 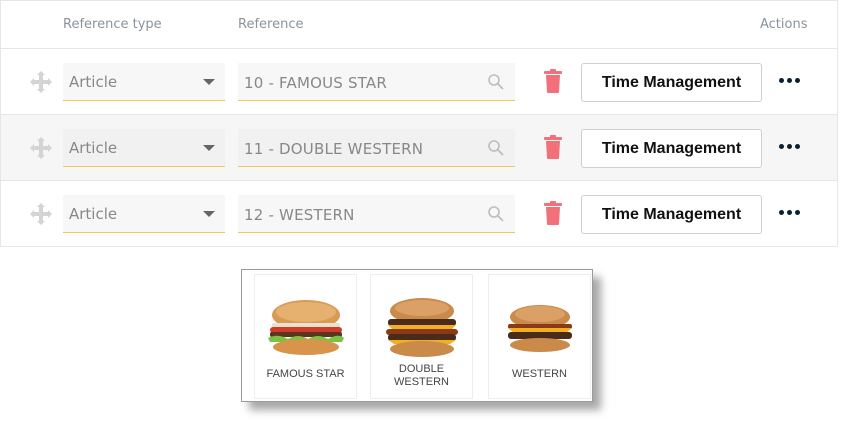 I want to click on reference-value: 12 - WESTERN, so click(x=299, y=215).